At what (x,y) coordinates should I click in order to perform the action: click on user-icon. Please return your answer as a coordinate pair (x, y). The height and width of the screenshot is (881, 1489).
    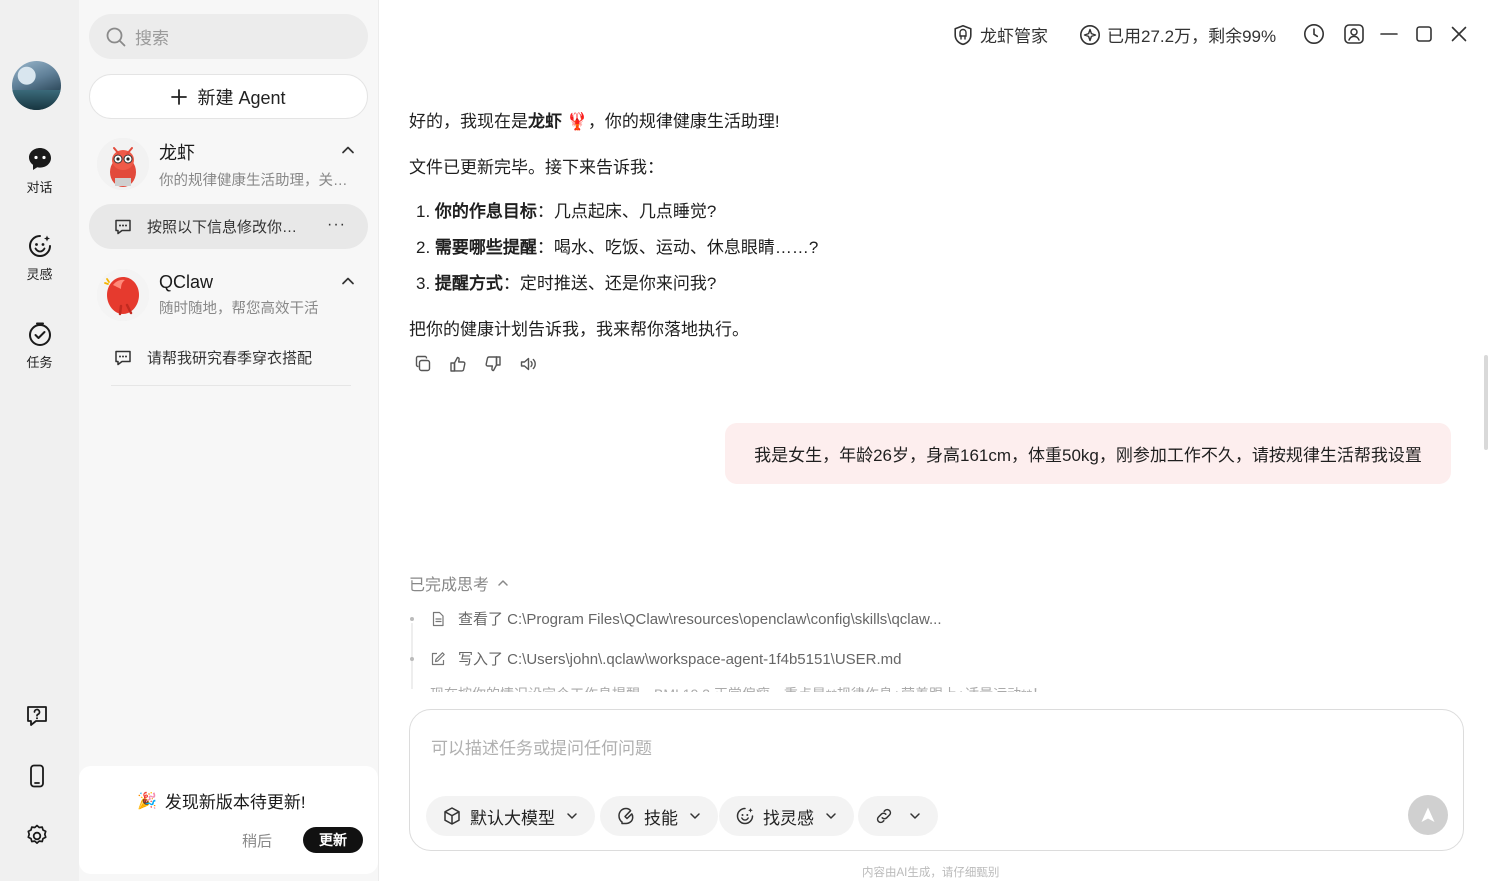
    Looking at the image, I should click on (1354, 34).